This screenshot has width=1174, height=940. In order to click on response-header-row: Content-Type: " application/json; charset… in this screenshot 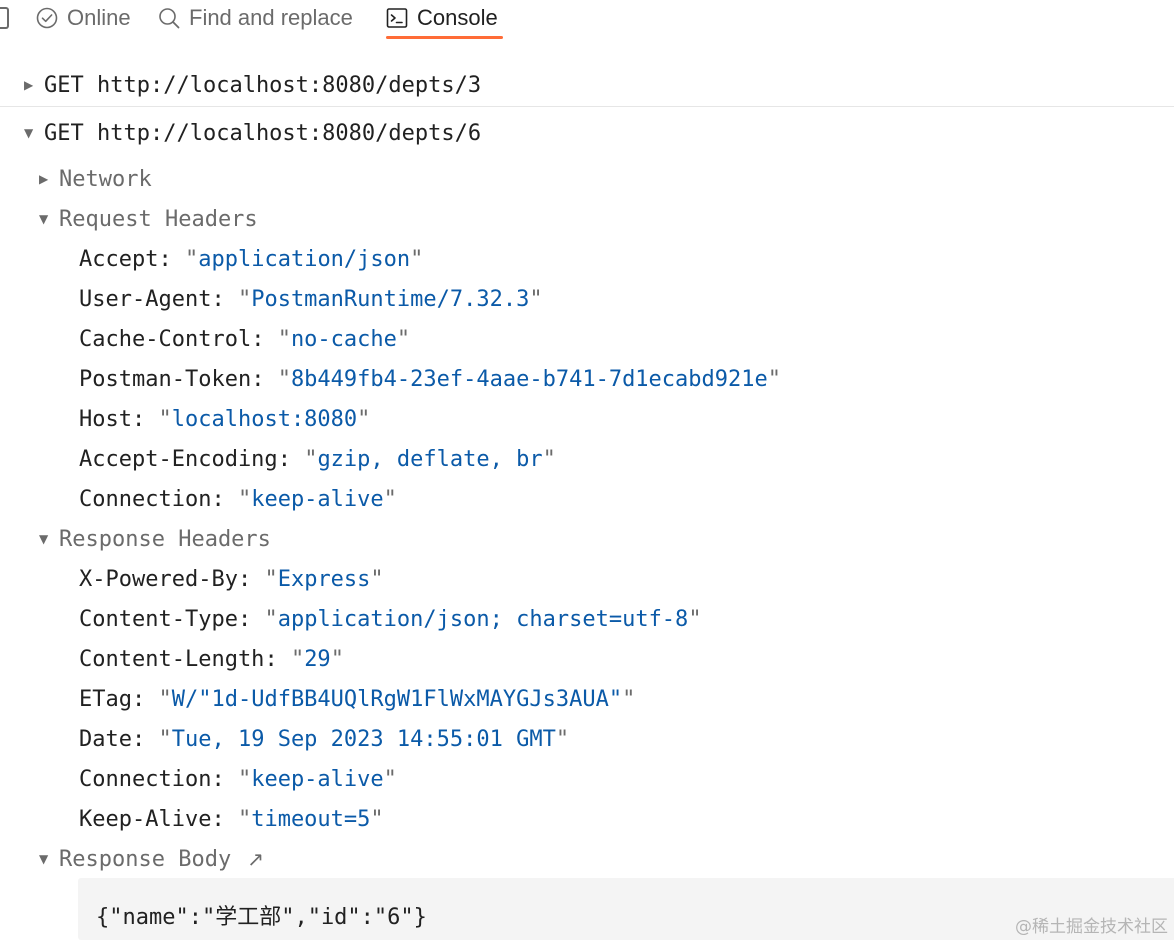, I will do `click(390, 619)`.